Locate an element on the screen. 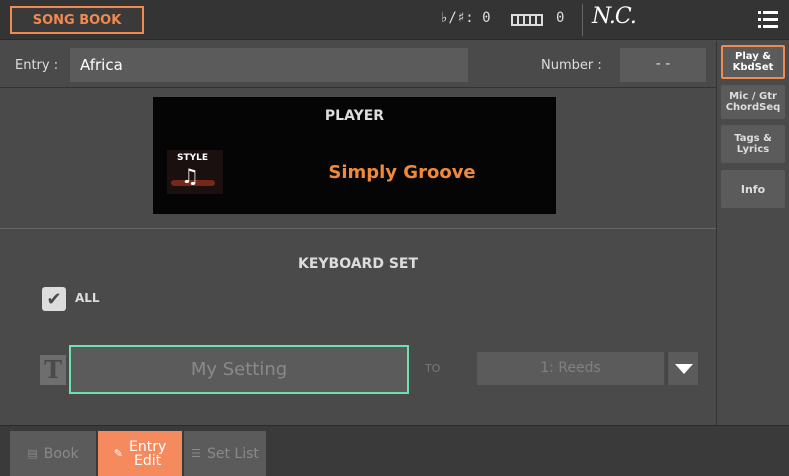 The height and width of the screenshot is (476, 789). tab-book: ▤ Book is located at coordinates (53, 453).